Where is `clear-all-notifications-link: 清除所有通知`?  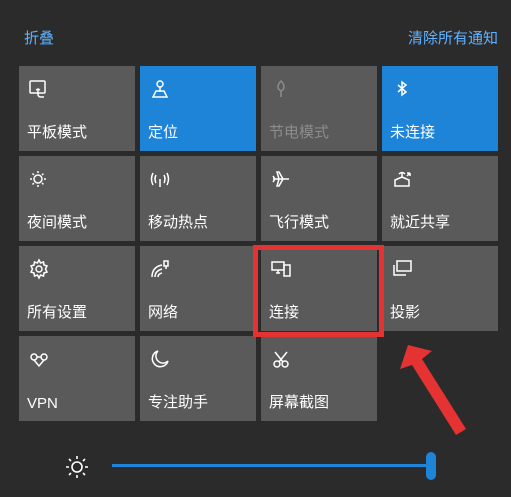 clear-all-notifications-link: 清除所有通知 is located at coordinates (453, 37).